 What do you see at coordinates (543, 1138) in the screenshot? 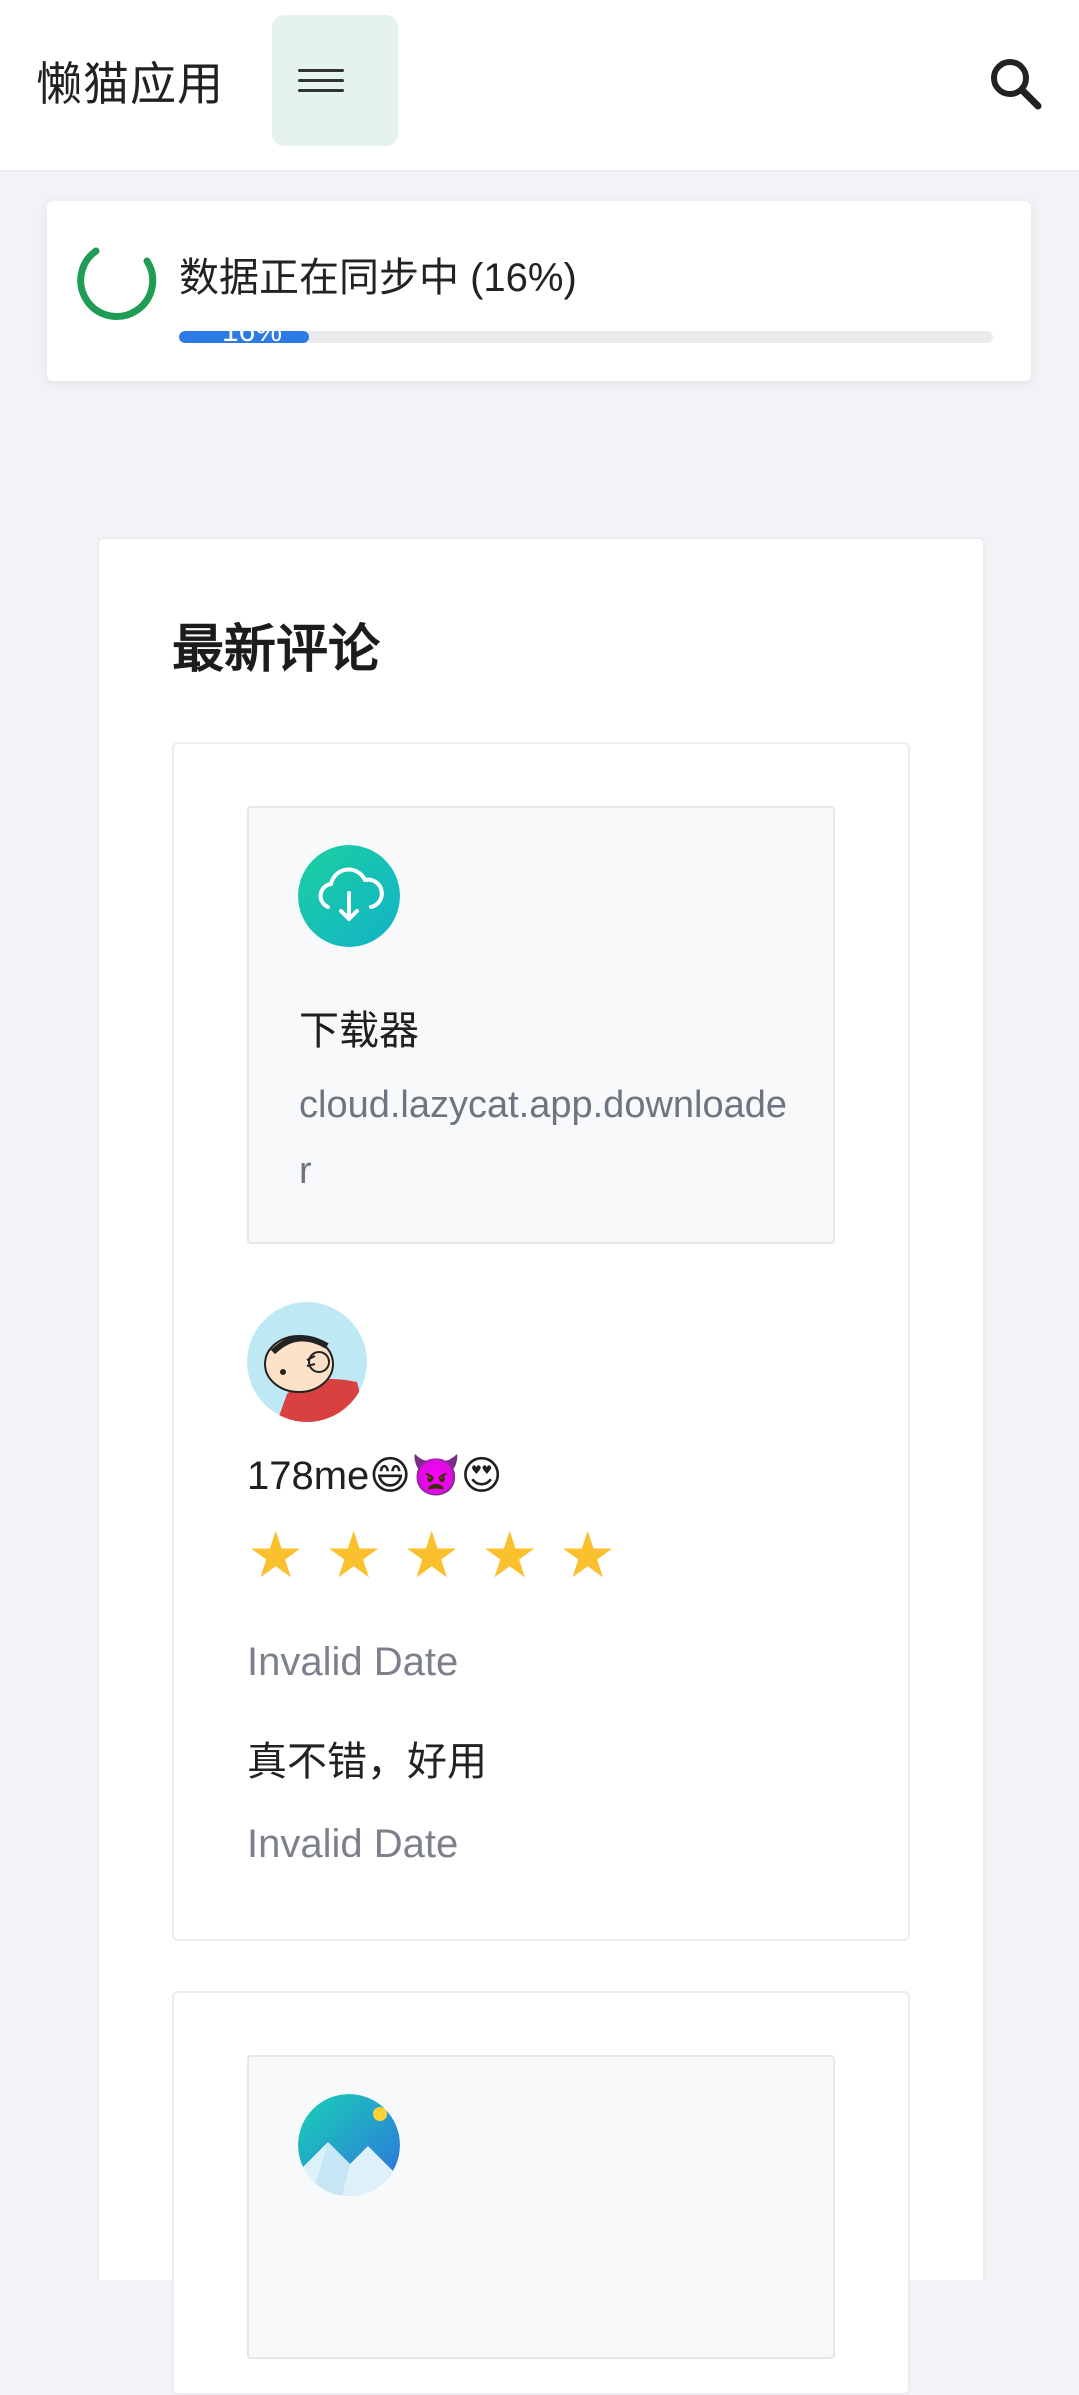
I see `app-package-id: cloud.lazycat.app.downloader` at bounding box center [543, 1138].